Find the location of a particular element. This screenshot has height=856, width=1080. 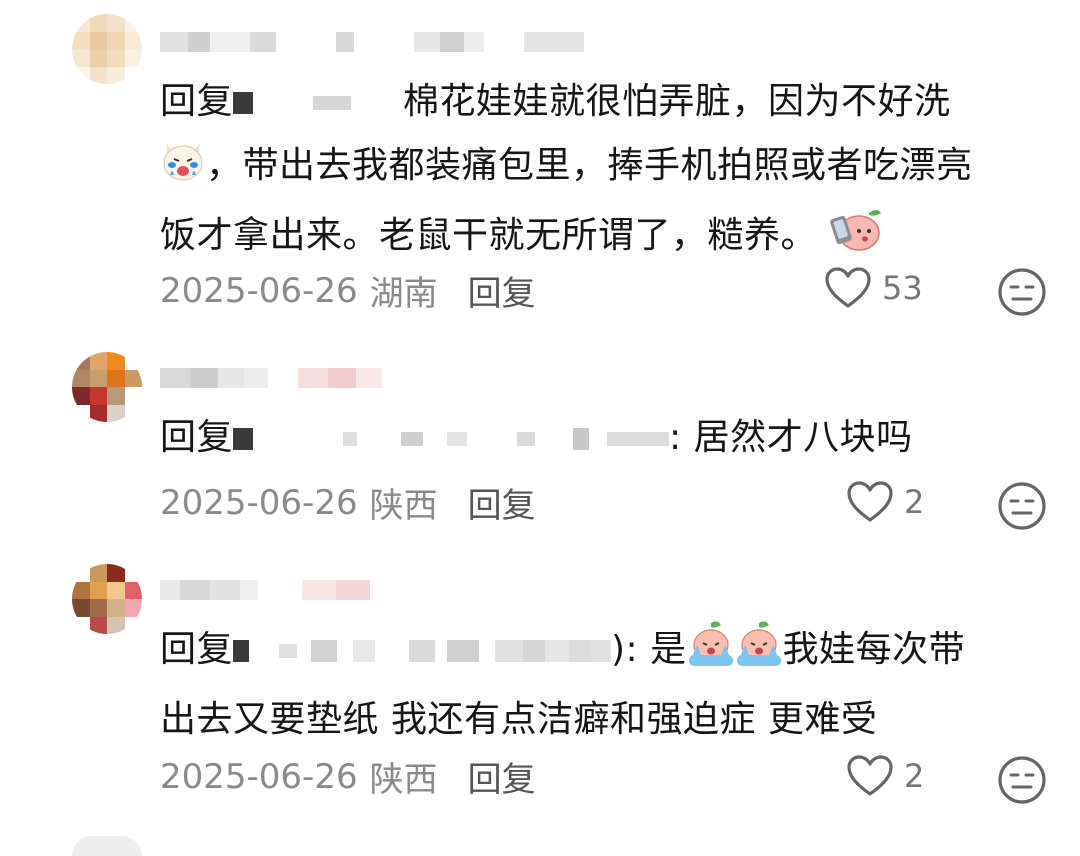

like-count: 53 is located at coordinates (902, 288).